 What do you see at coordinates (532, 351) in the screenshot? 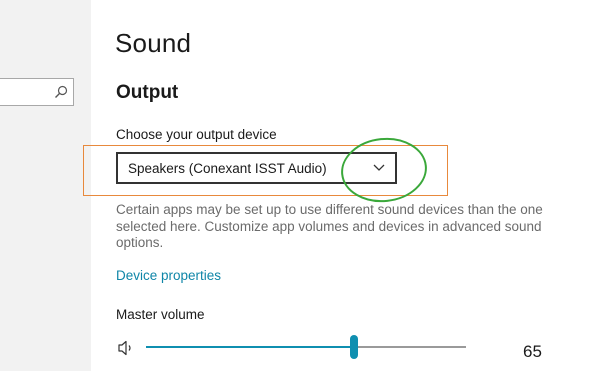
I see `master-volume-value: 65` at bounding box center [532, 351].